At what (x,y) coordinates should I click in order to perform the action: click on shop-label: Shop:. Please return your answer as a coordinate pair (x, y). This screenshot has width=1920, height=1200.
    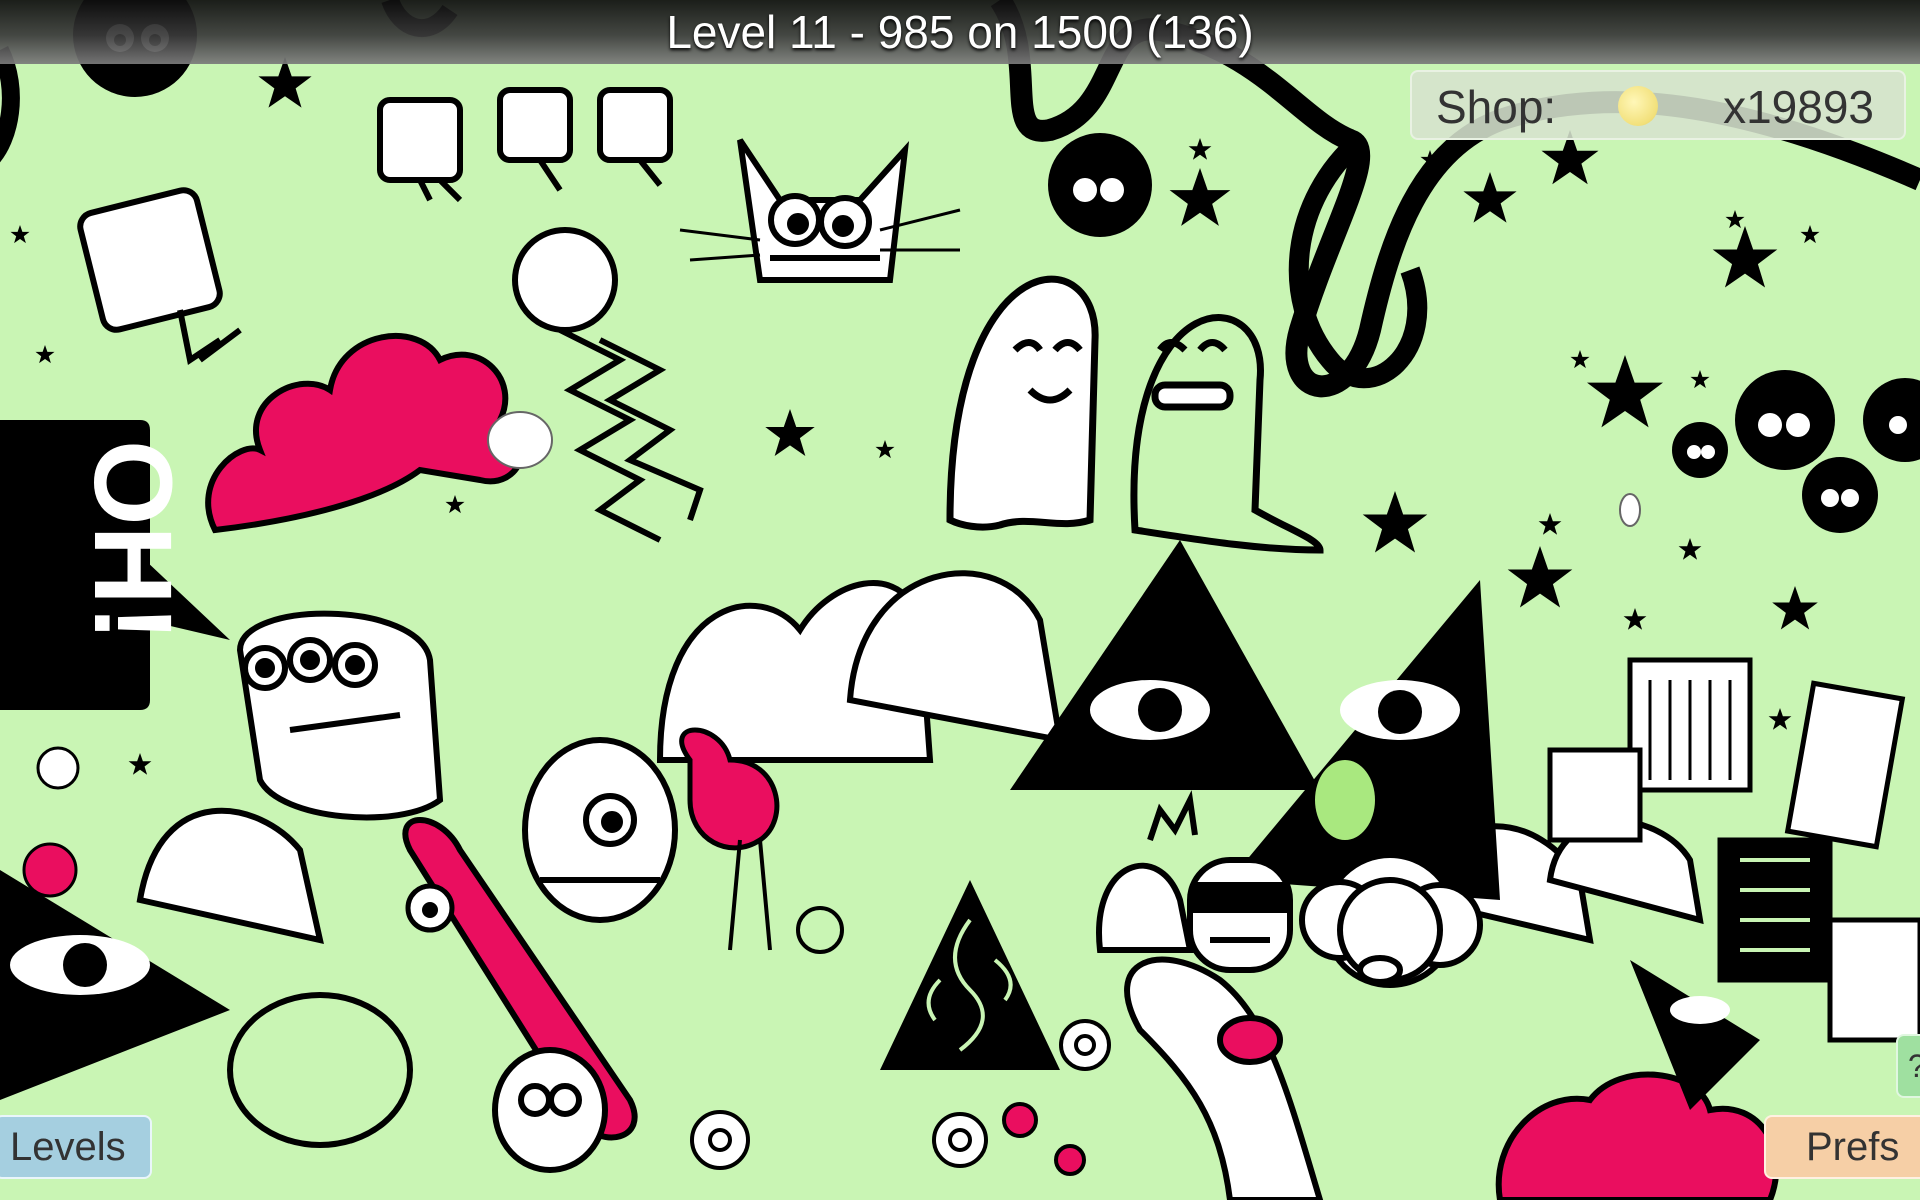
    Looking at the image, I should click on (1496, 107).